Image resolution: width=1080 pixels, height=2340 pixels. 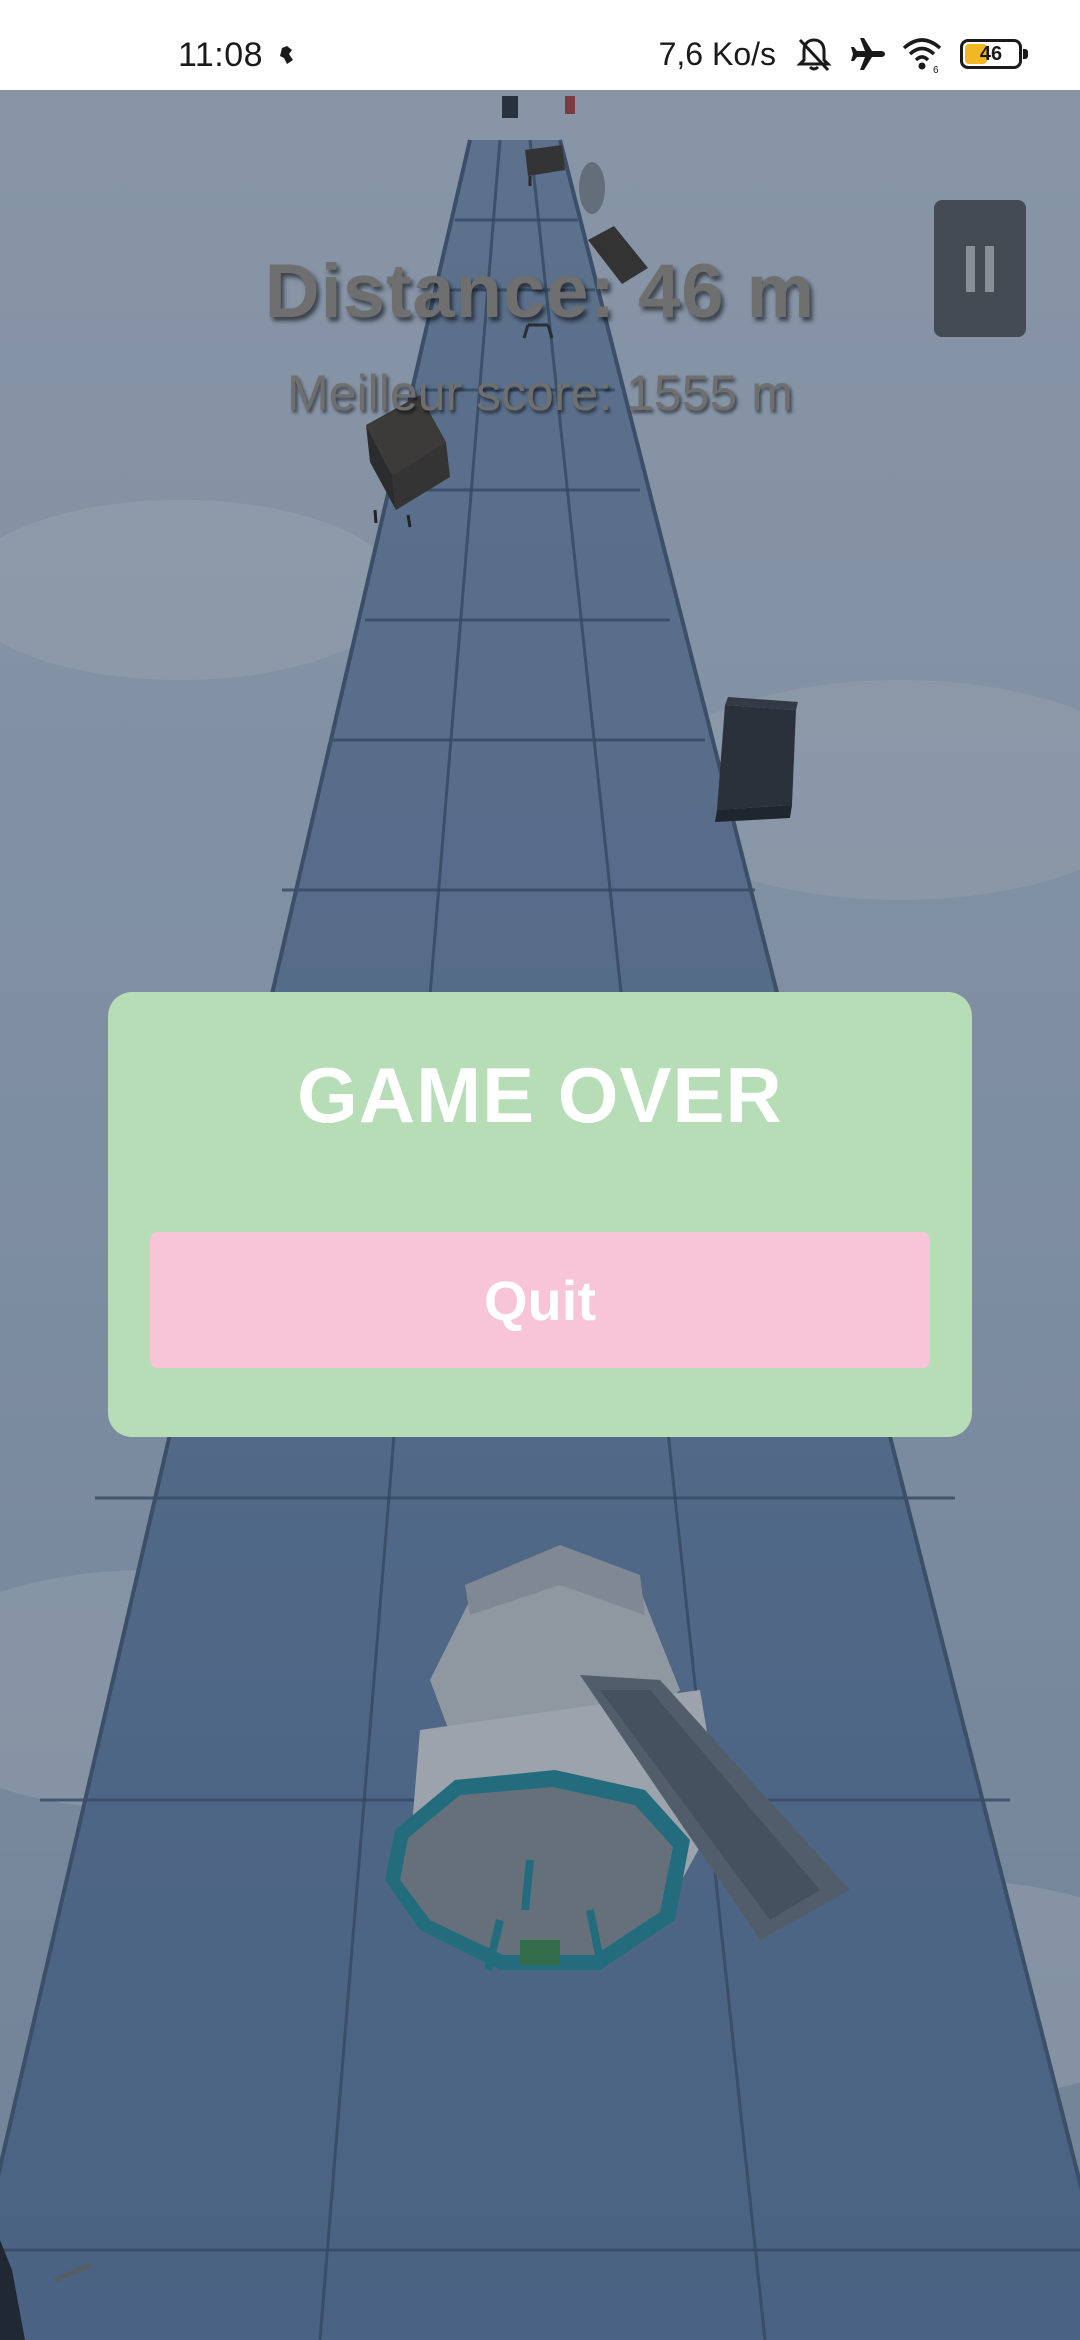 I want to click on obstacle-small, so click(x=510, y=107).